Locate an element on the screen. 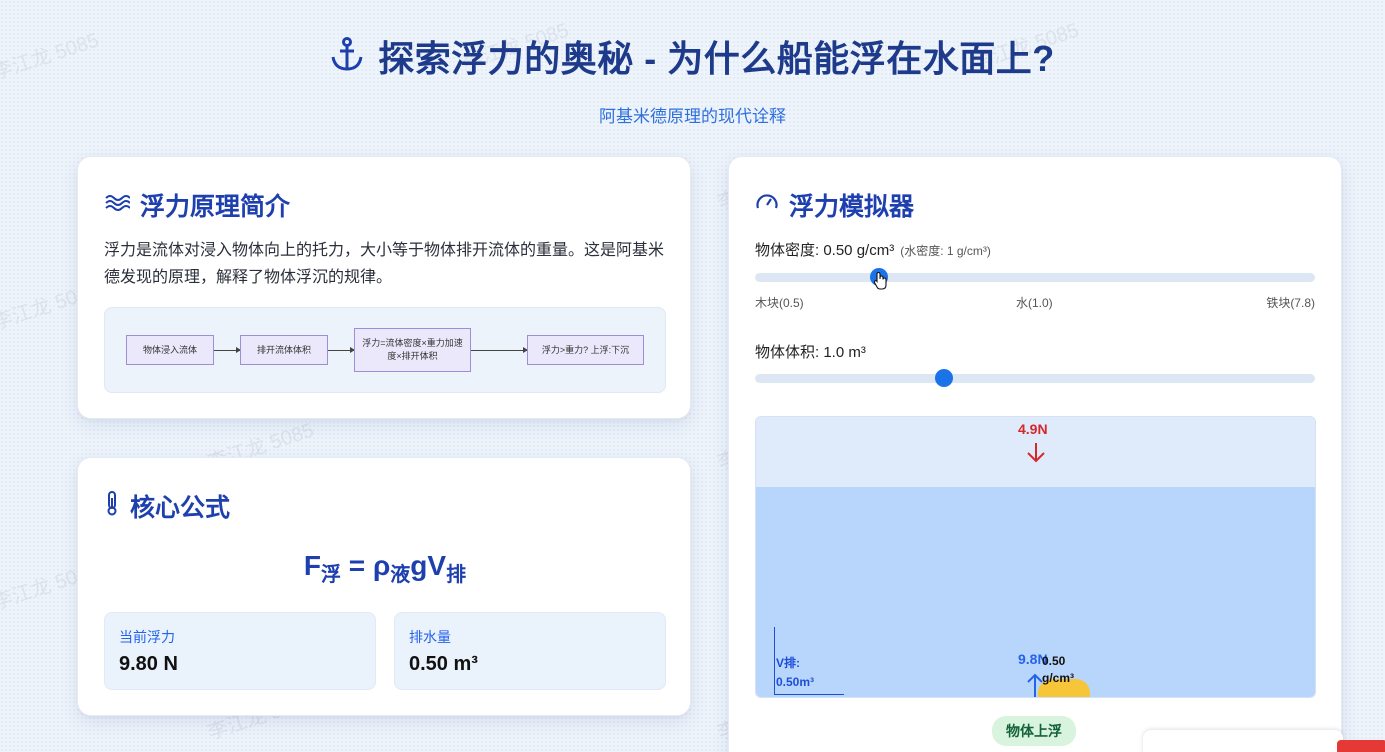  current-buoyancy-stat: 当前浮力 9.80 N is located at coordinates (240, 651).